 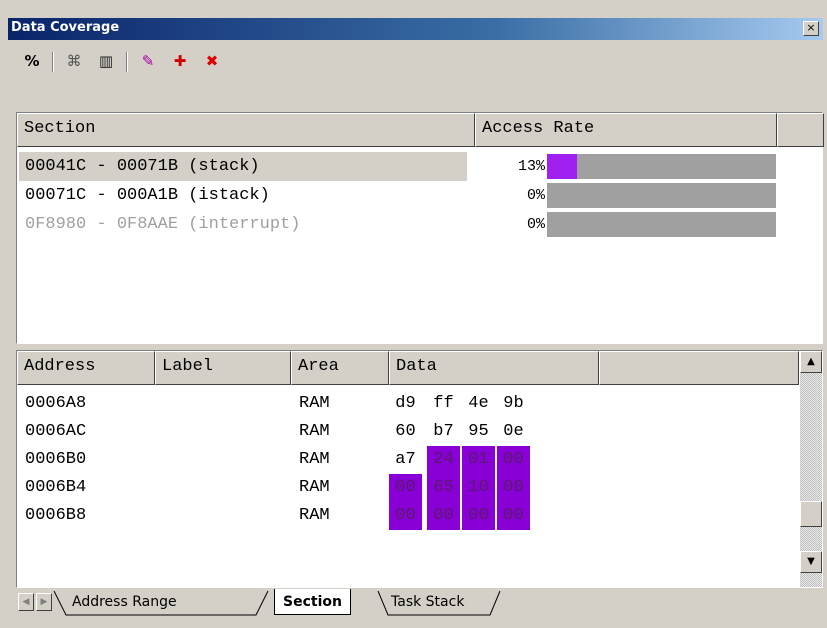 What do you see at coordinates (531, 166) in the screenshot?
I see `rate-percent: 13%` at bounding box center [531, 166].